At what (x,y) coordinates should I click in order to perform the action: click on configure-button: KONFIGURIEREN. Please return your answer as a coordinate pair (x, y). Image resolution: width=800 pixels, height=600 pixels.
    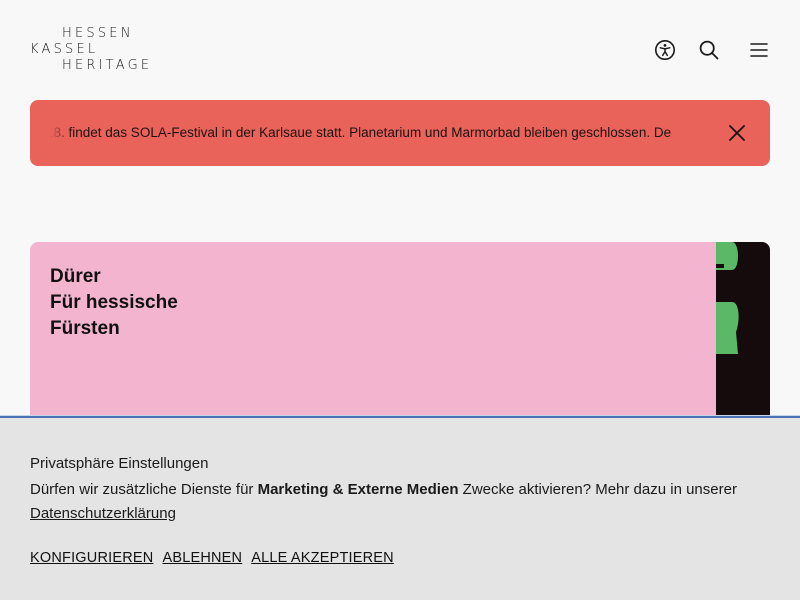
    Looking at the image, I should click on (91, 558).